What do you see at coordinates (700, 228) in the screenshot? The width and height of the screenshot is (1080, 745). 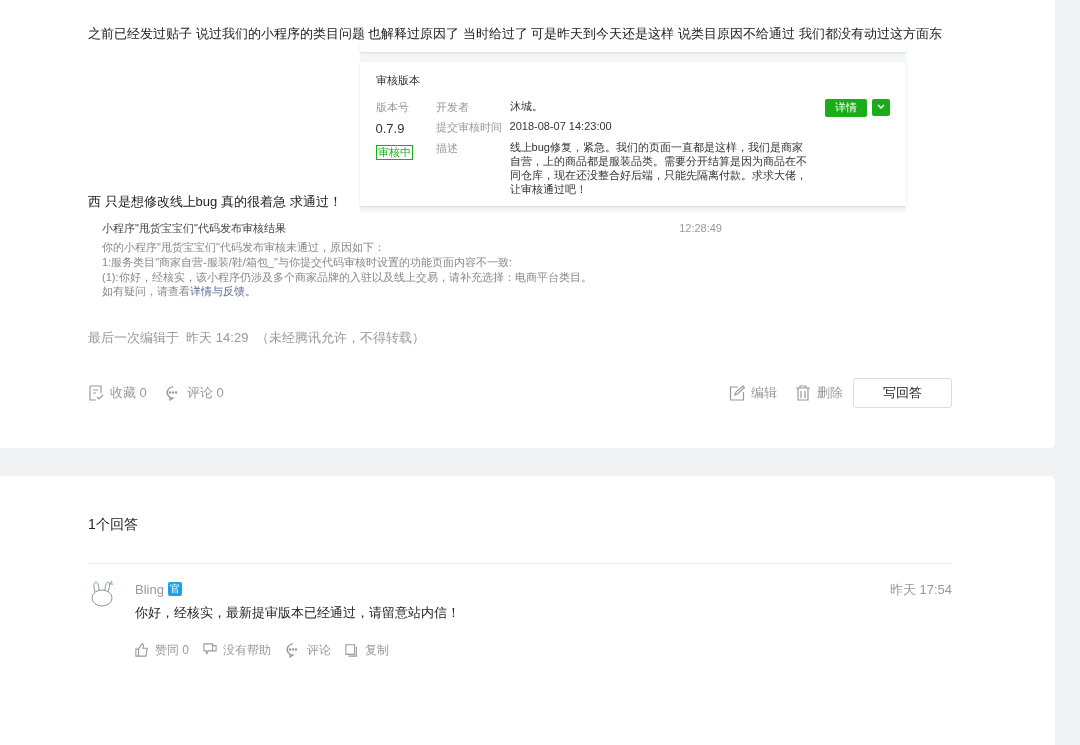 I see `message-time: 12:28:49` at bounding box center [700, 228].